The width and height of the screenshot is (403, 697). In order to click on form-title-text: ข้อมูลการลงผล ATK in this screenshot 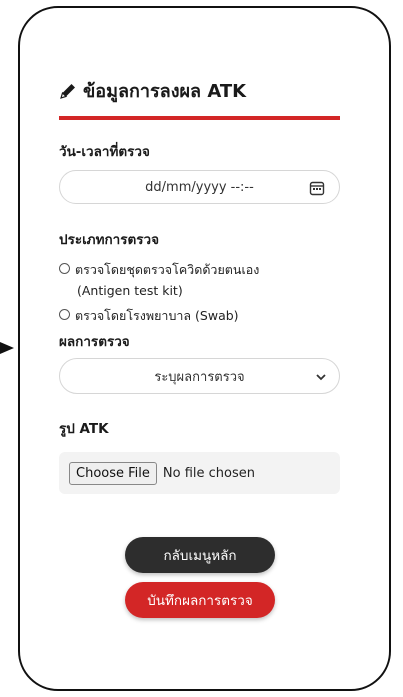, I will do `click(165, 91)`.